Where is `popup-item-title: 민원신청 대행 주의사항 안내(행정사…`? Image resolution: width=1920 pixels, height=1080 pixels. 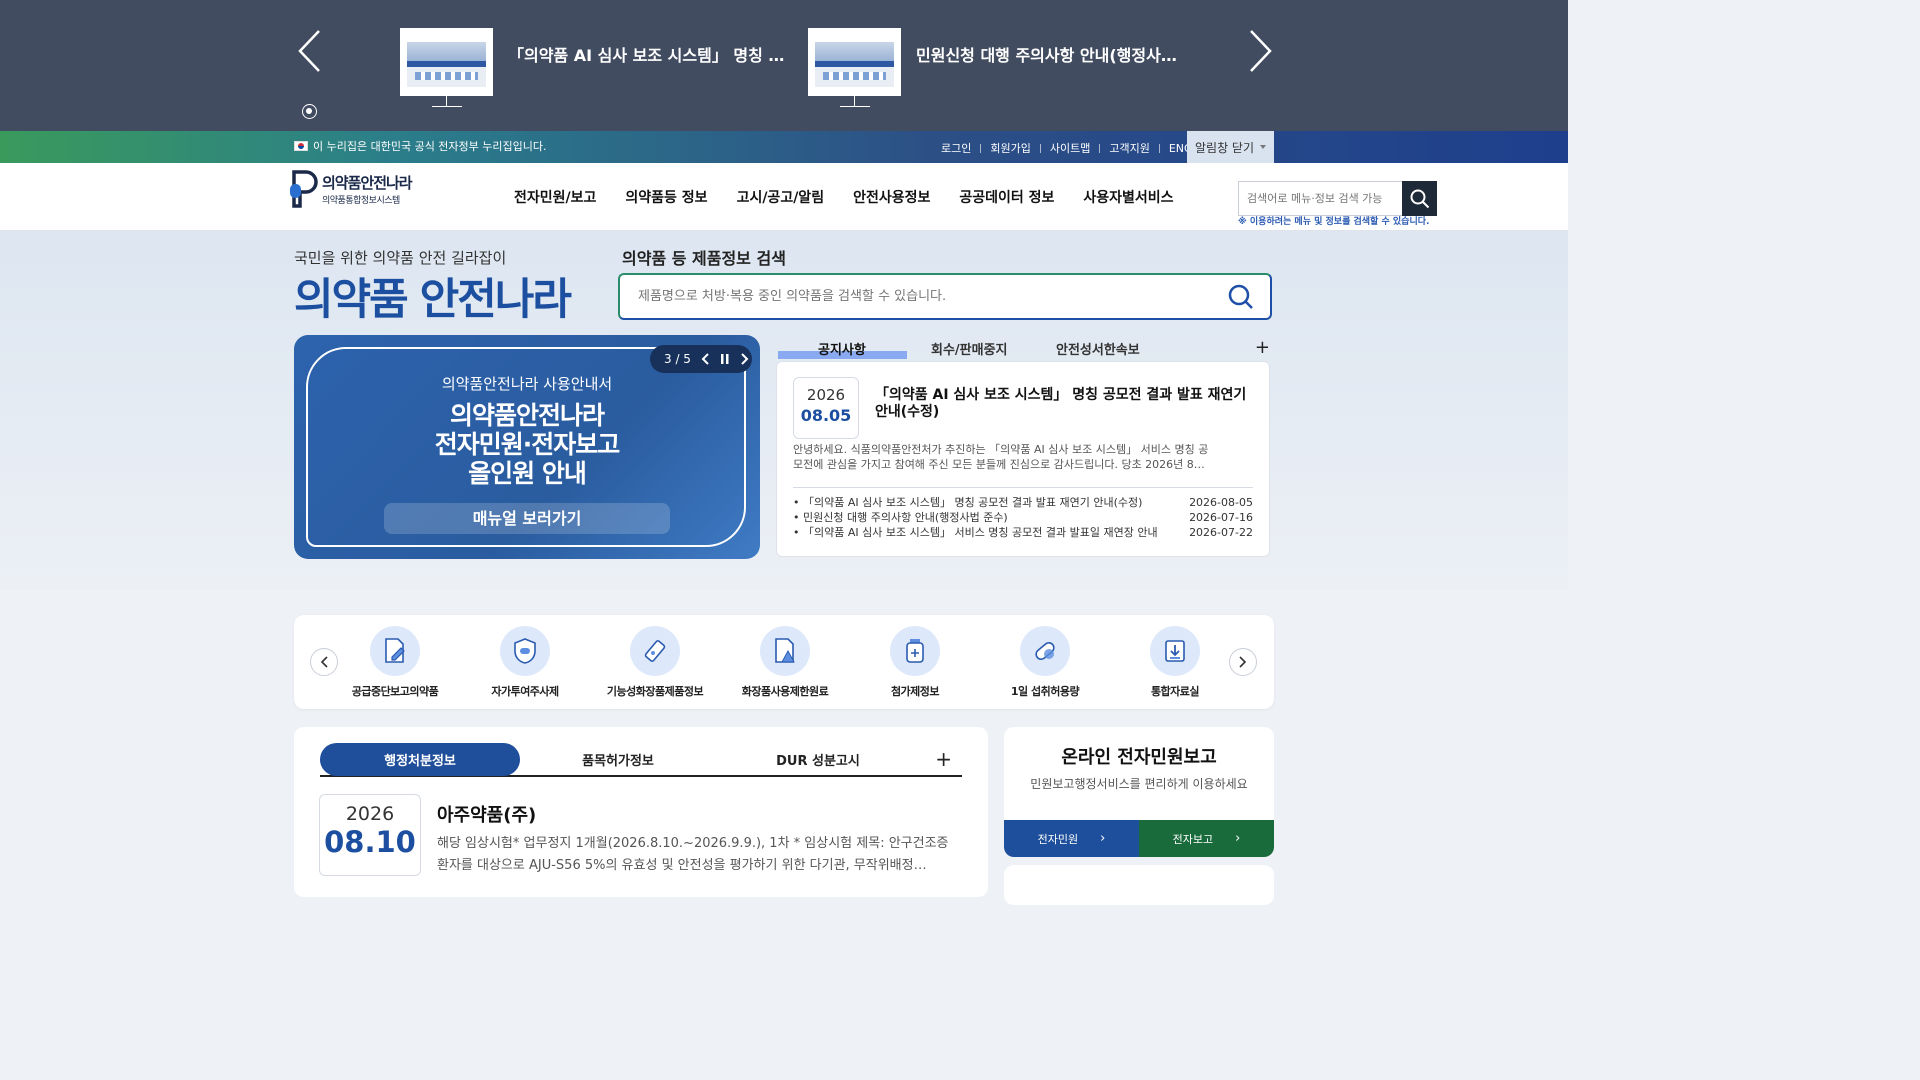 popup-item-title: 민원신청 대행 주의사항 안내(행정사… is located at coordinates (1046, 55).